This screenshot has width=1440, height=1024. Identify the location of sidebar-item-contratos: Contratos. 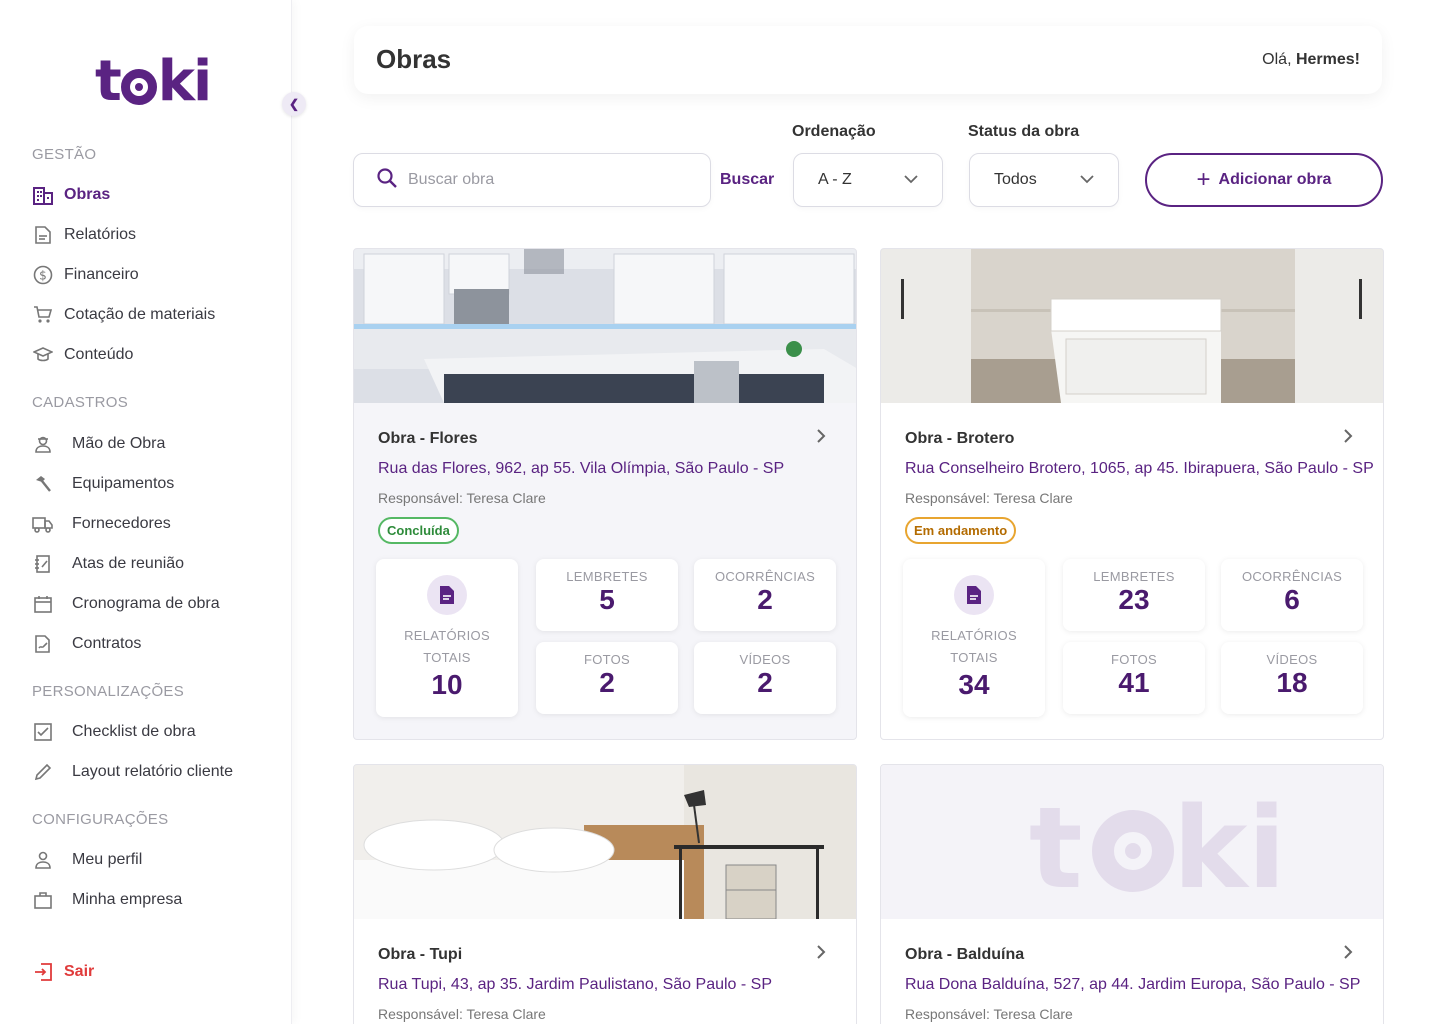
(86, 644).